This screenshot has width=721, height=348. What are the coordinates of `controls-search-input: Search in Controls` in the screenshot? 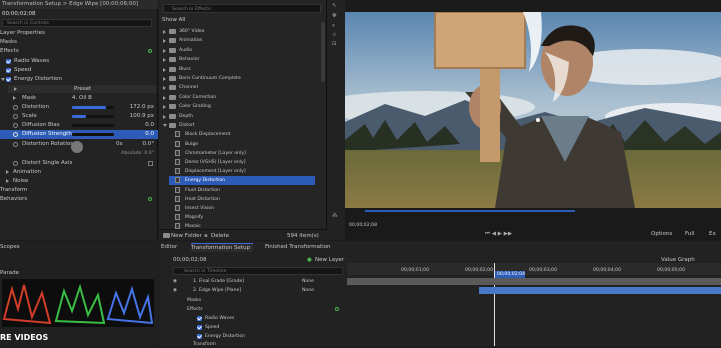 It's located at (77, 23).